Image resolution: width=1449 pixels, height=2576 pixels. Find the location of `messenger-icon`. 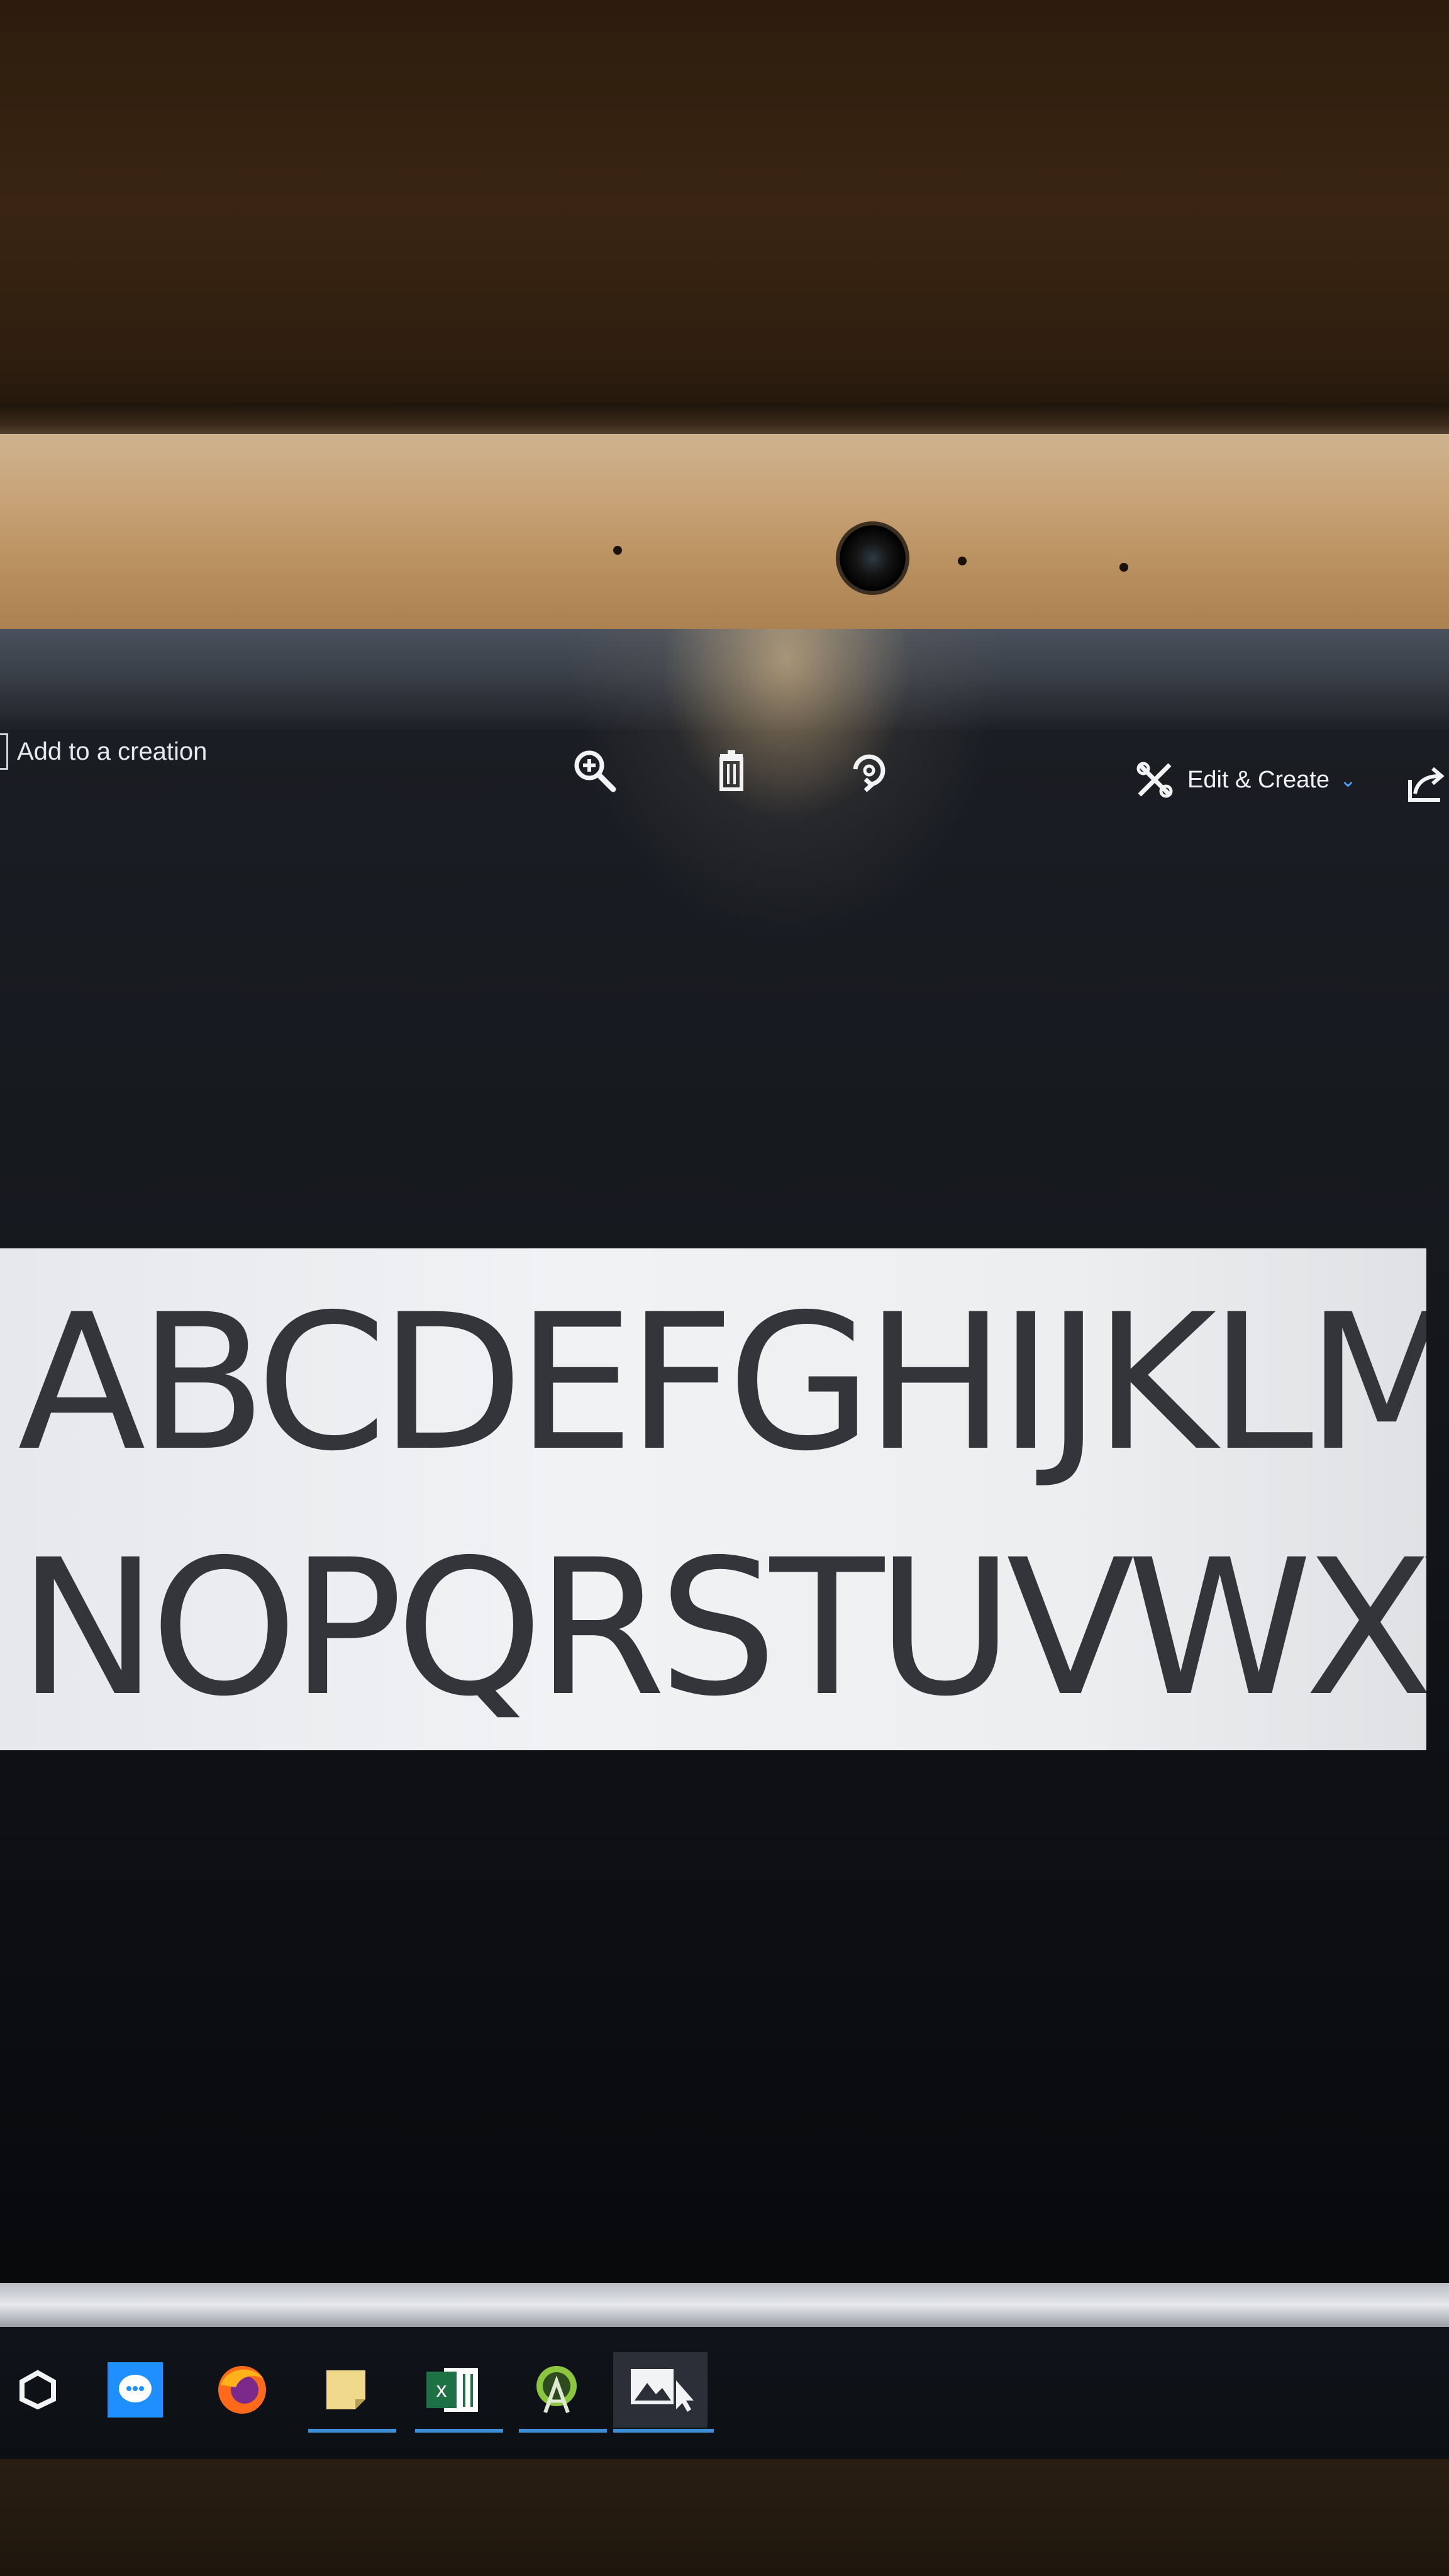

messenger-icon is located at coordinates (135, 2390).